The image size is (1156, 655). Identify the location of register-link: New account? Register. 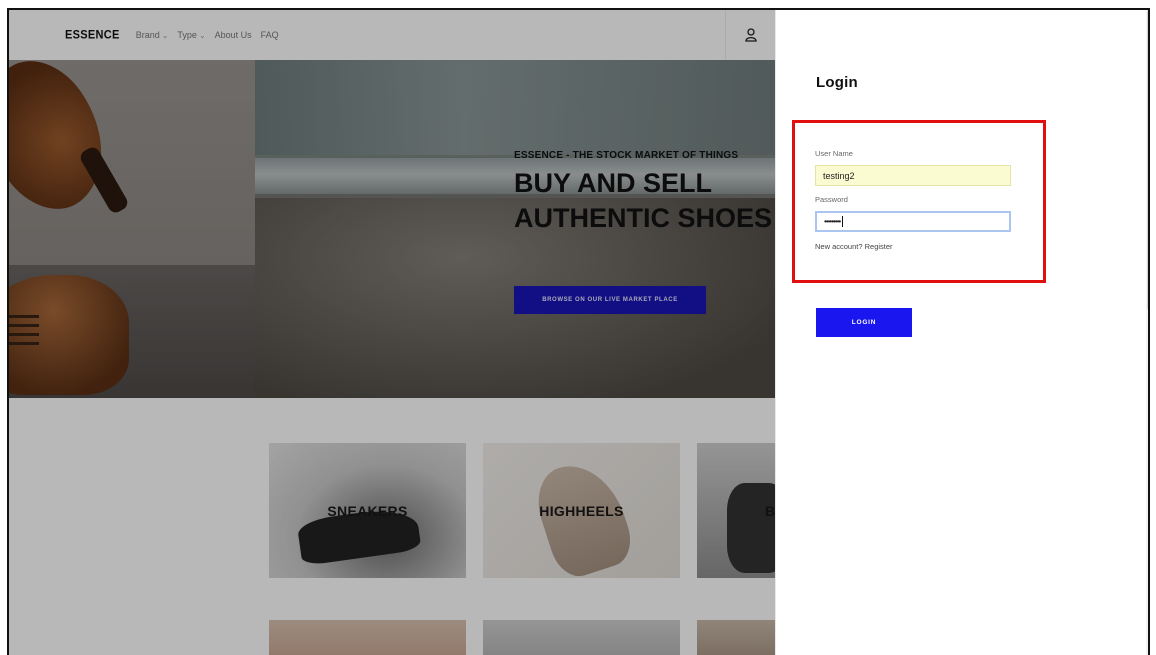
(854, 246).